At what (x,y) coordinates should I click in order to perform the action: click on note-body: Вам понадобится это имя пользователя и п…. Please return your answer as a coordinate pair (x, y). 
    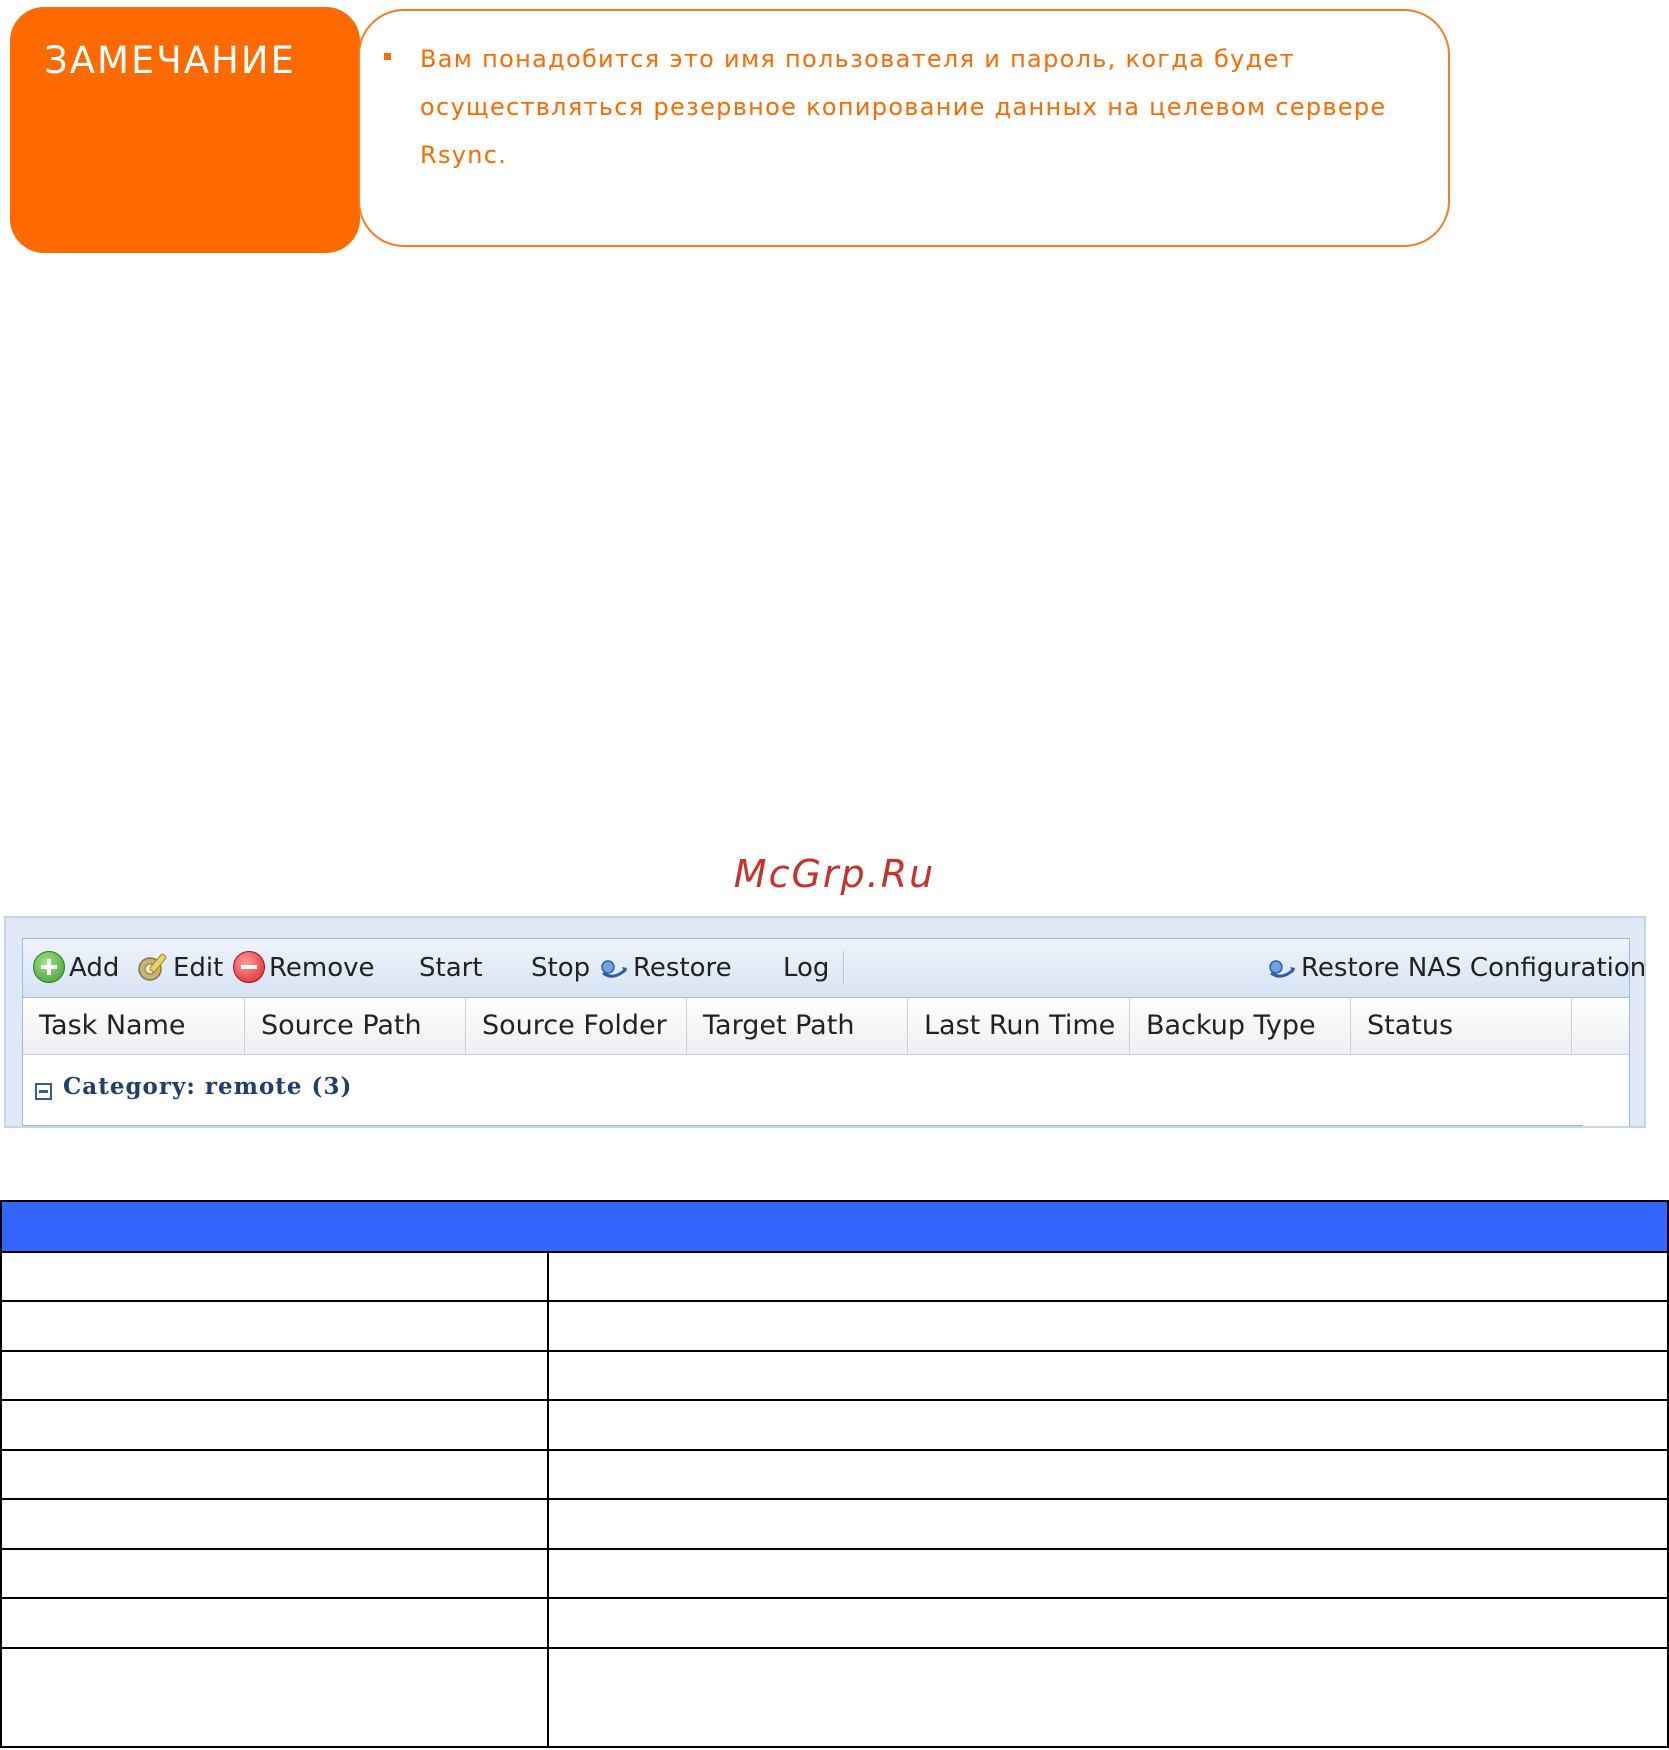
    Looking at the image, I should click on (904, 128).